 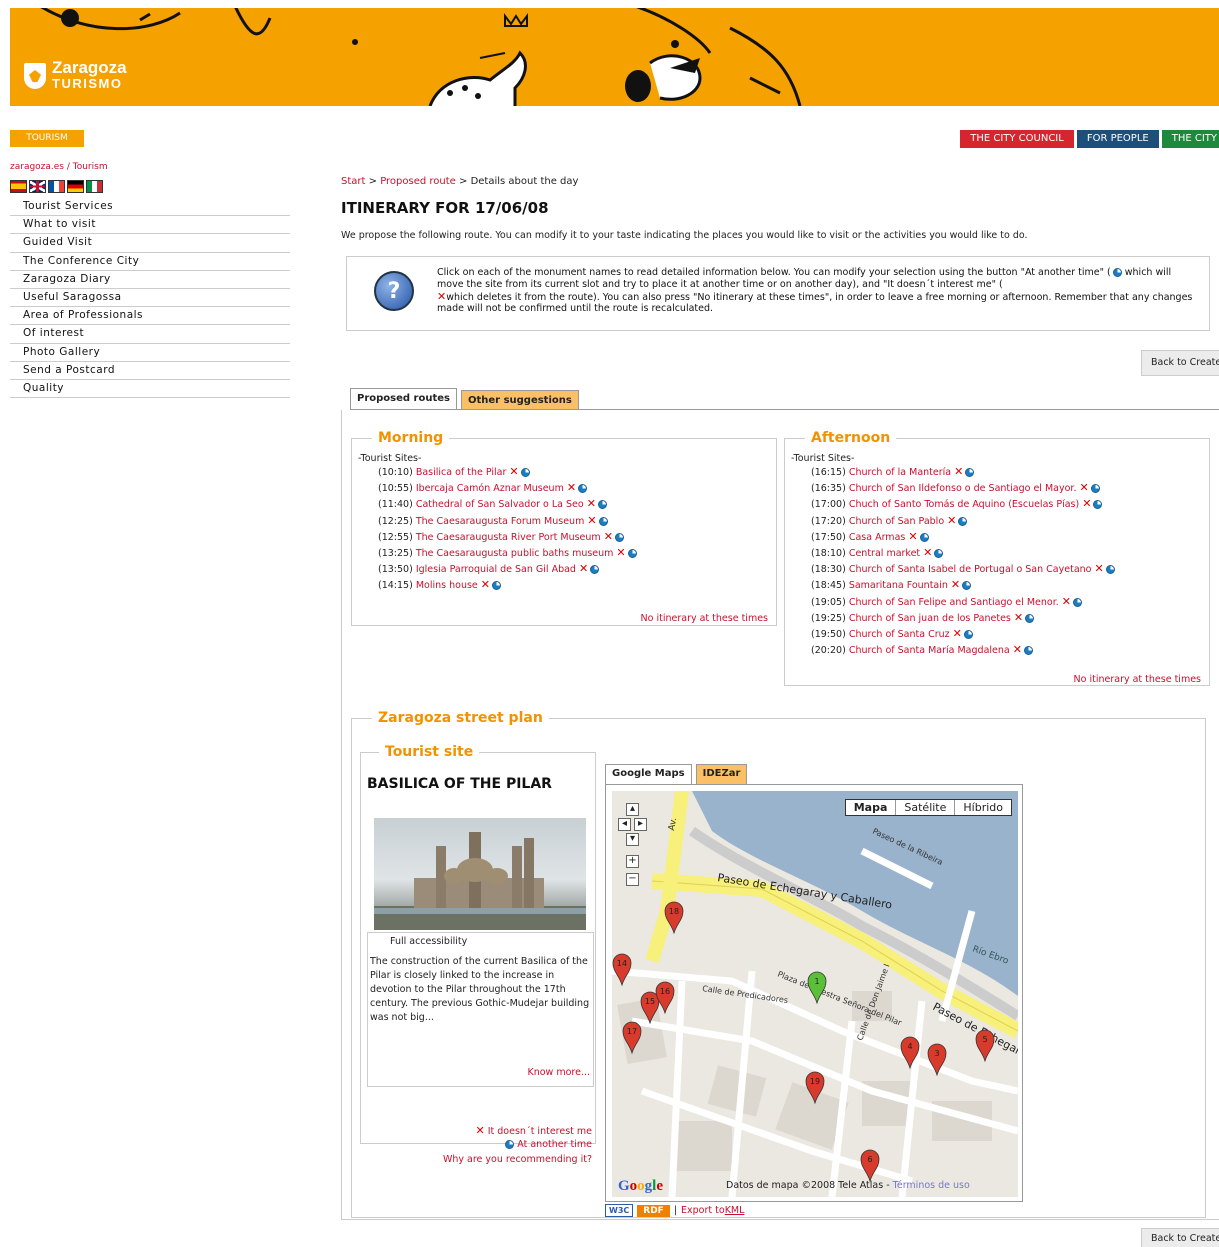 I want to click on not-interest-link: It doesn´t interest me, so click(x=540, y=1131).